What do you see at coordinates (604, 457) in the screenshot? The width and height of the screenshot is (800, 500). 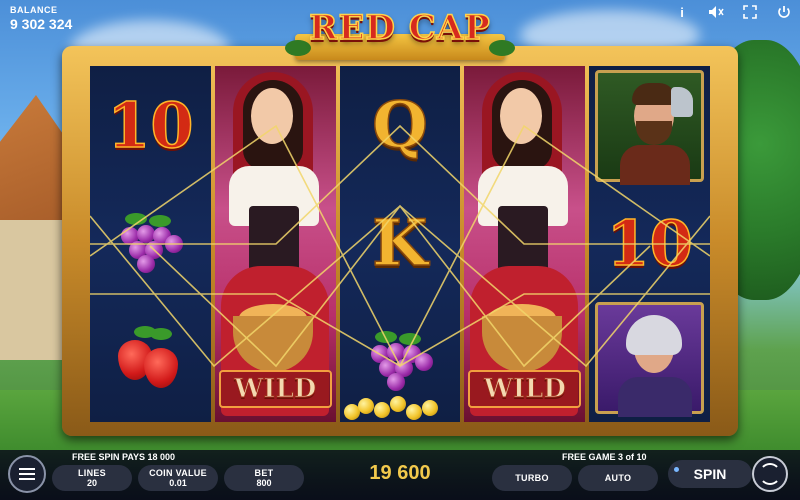 I see `free-game-counter: FREE GAME 3 of 10` at bounding box center [604, 457].